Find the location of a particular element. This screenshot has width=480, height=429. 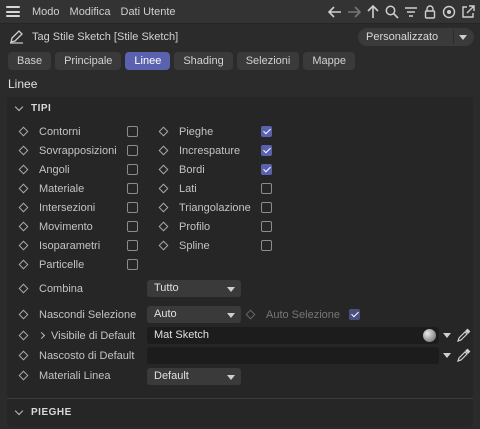

checkbox-isoparametri is located at coordinates (132, 245).